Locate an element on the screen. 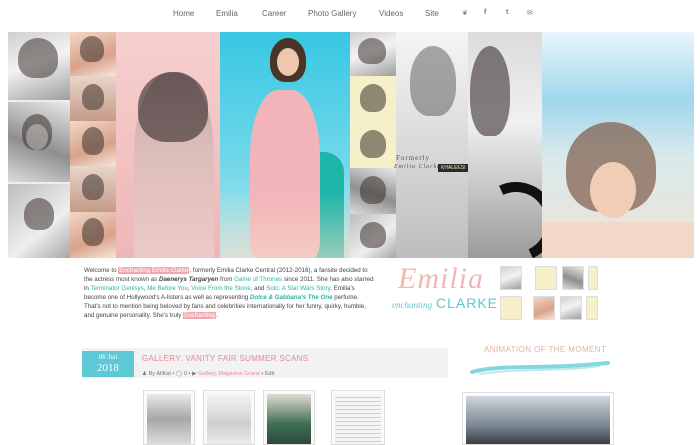  voice-link: Voice From the Stone is located at coordinates (221, 288).